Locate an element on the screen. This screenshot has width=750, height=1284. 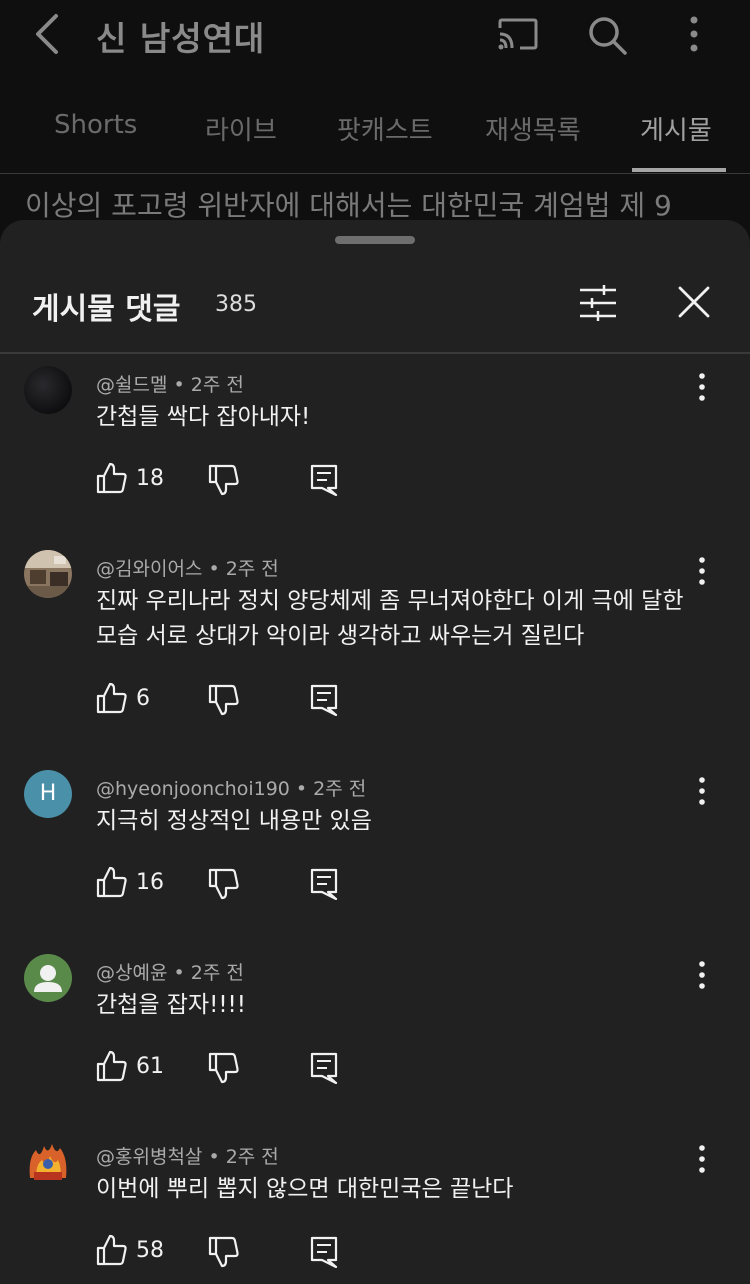
comment-author: @홍위병척살 is located at coordinates (149, 1157).